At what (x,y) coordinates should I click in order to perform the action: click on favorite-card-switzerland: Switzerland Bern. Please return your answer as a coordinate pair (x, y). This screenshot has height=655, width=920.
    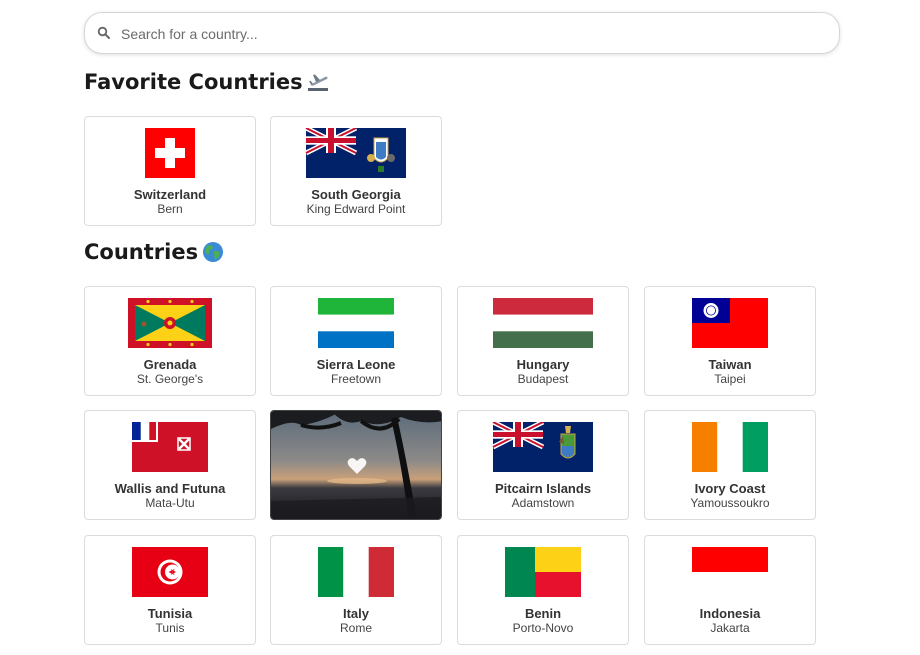
    Looking at the image, I should click on (170, 171).